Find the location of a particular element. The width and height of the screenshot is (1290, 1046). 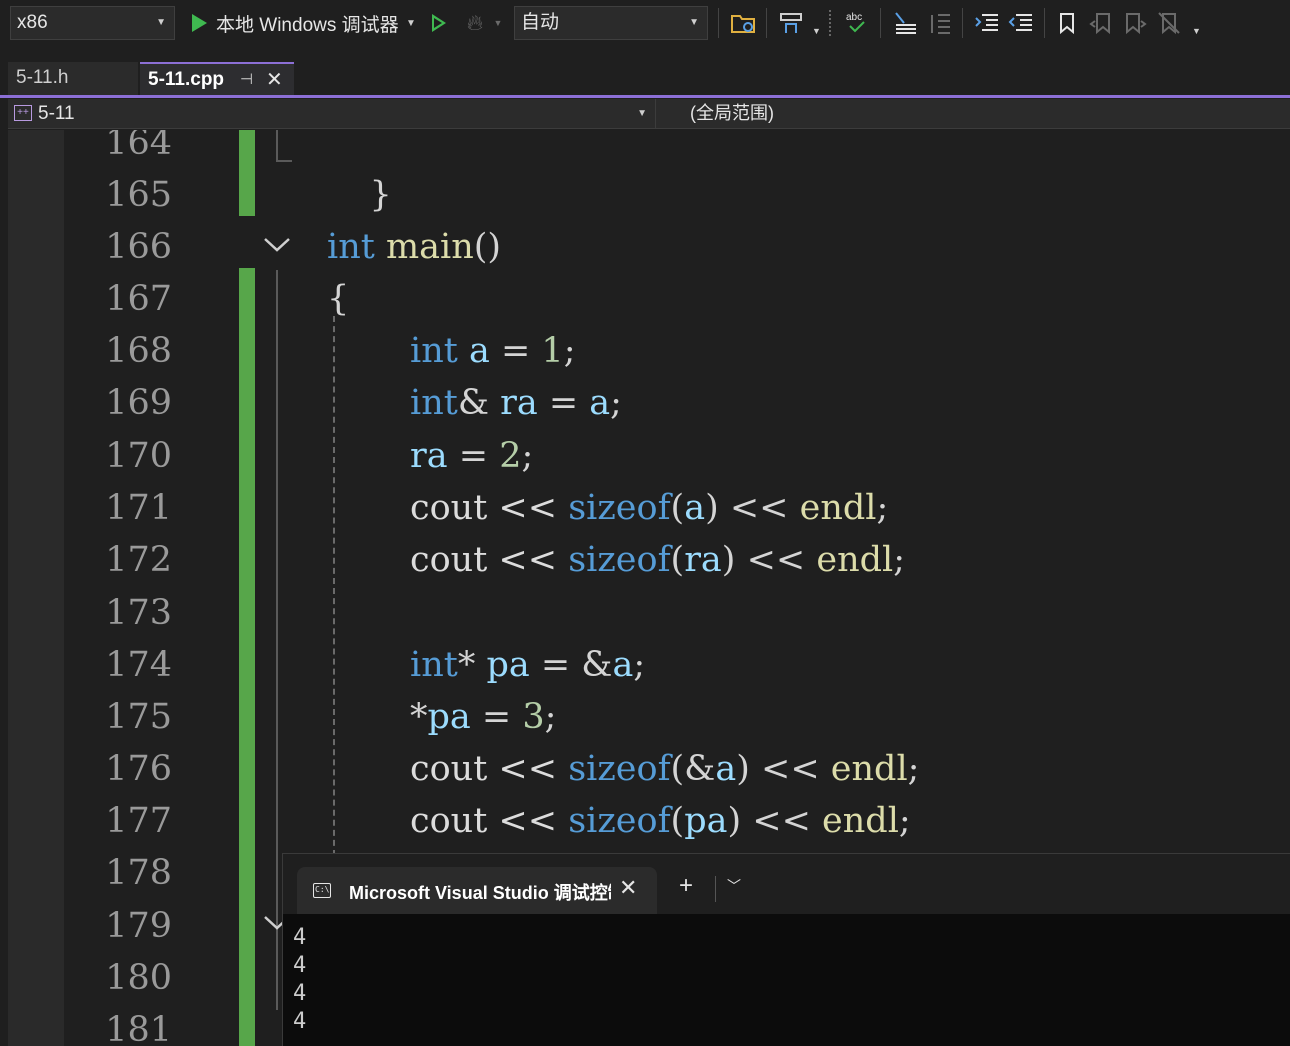

line-number: 165 is located at coordinates (138, 195).